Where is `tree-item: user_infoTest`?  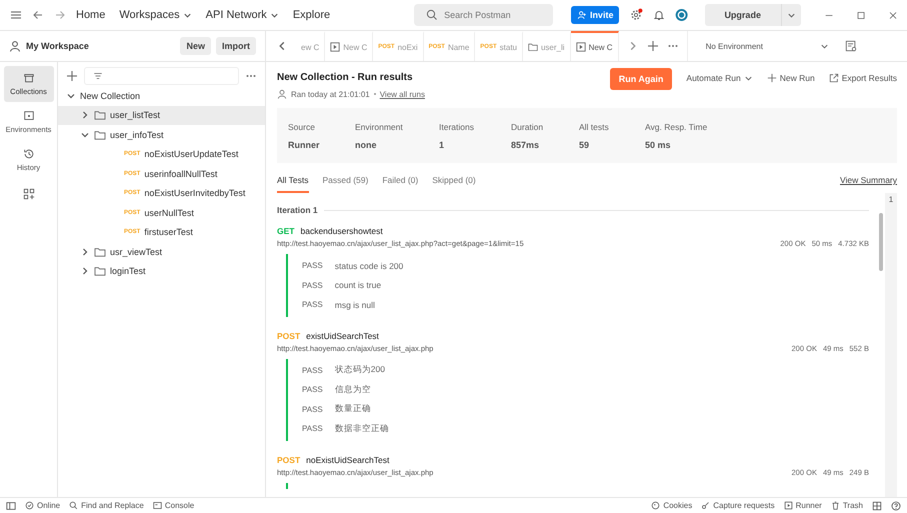
tree-item: user_infoTest is located at coordinates (161, 134).